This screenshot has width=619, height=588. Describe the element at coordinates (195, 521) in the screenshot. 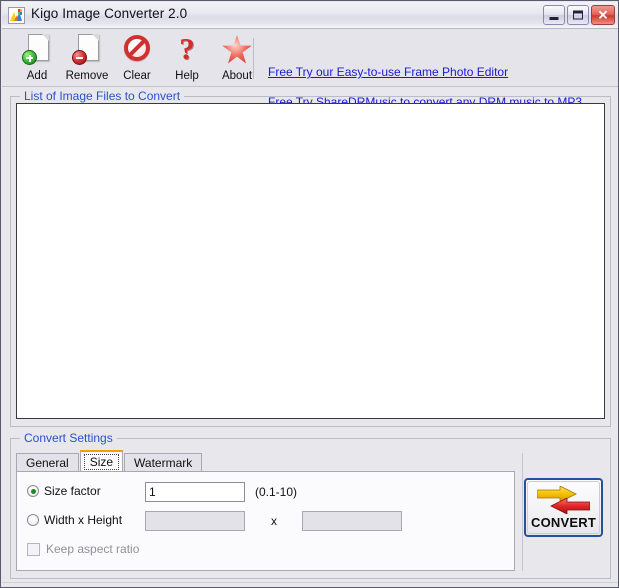

I see `width-input` at that location.